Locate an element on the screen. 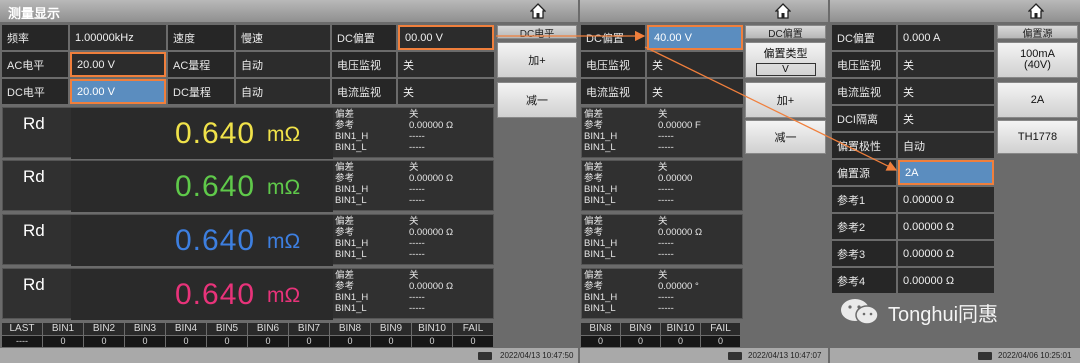 The image size is (1080, 363). bin-header: BIN3 is located at coordinates (145, 329).